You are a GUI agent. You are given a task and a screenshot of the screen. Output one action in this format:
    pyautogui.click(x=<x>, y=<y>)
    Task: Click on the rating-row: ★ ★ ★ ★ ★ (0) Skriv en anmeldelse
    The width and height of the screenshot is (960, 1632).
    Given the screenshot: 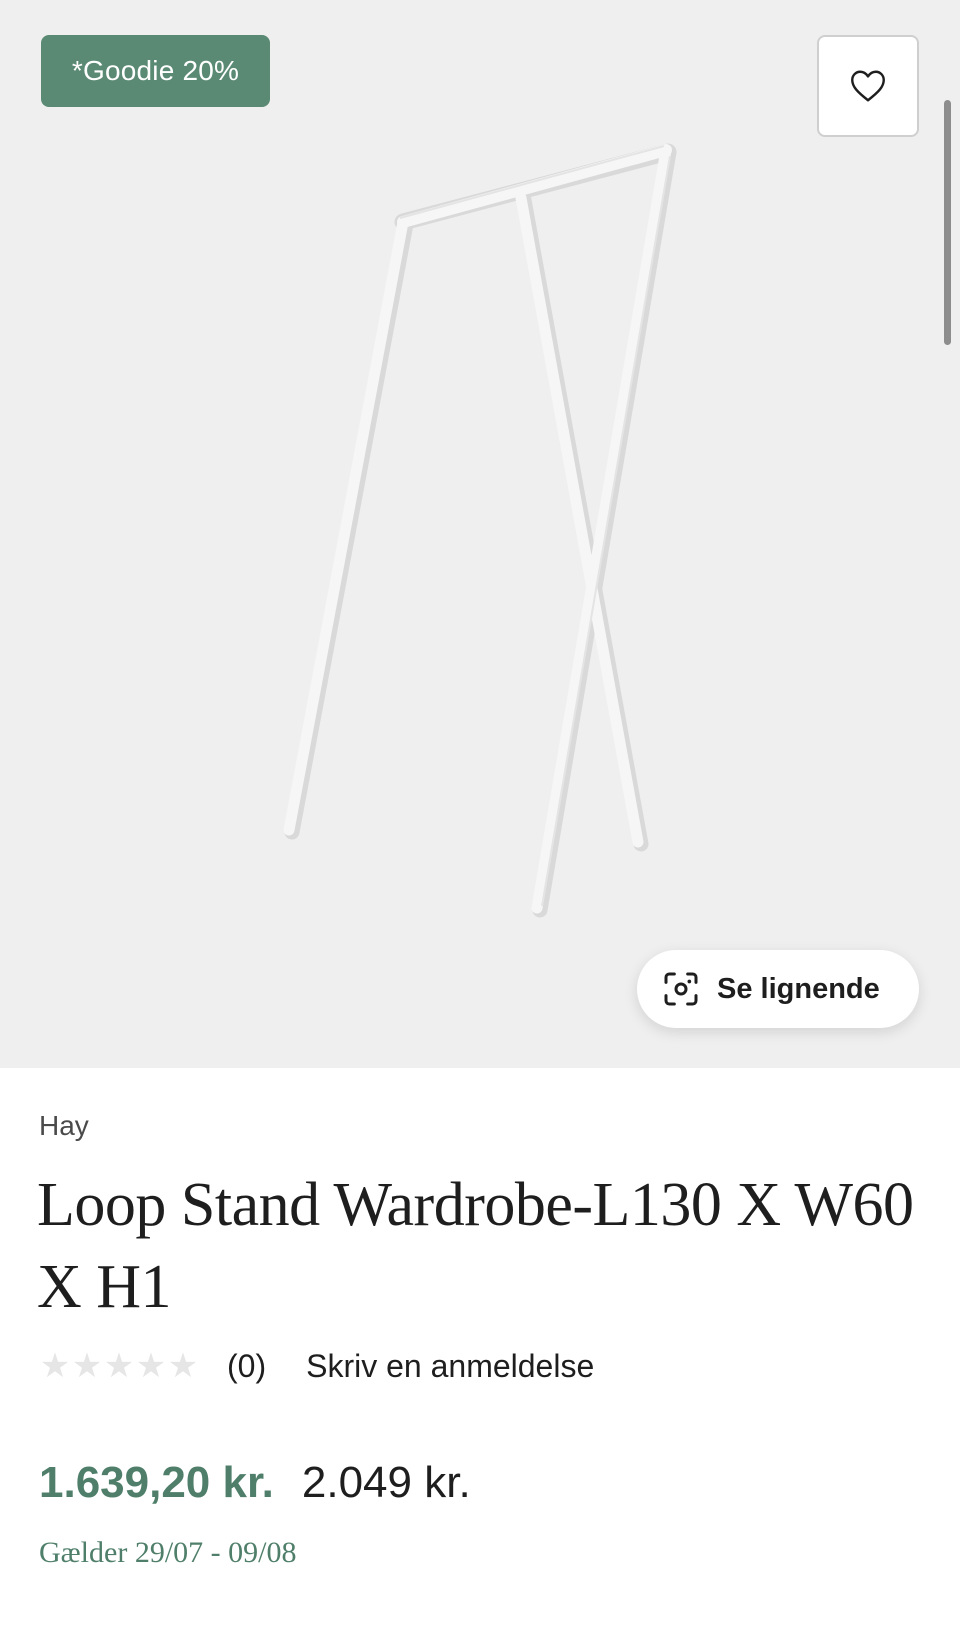 What is the action you would take?
    pyautogui.click(x=317, y=1366)
    